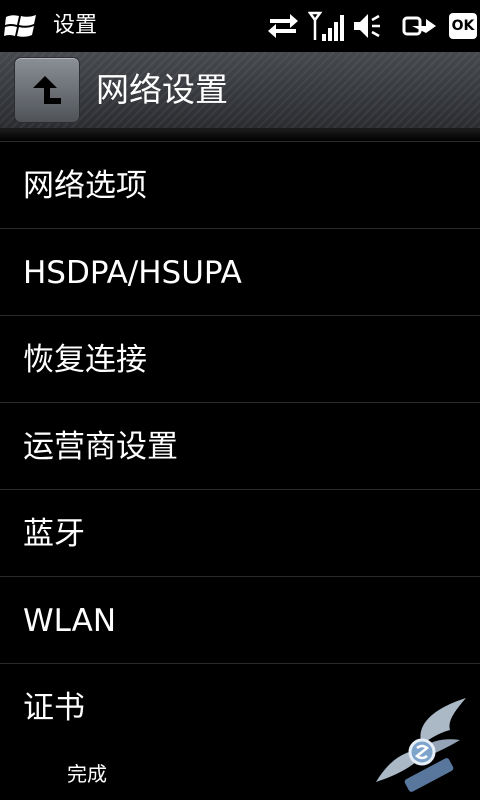  What do you see at coordinates (240, 135) in the screenshot?
I see `header-divider` at bounding box center [240, 135].